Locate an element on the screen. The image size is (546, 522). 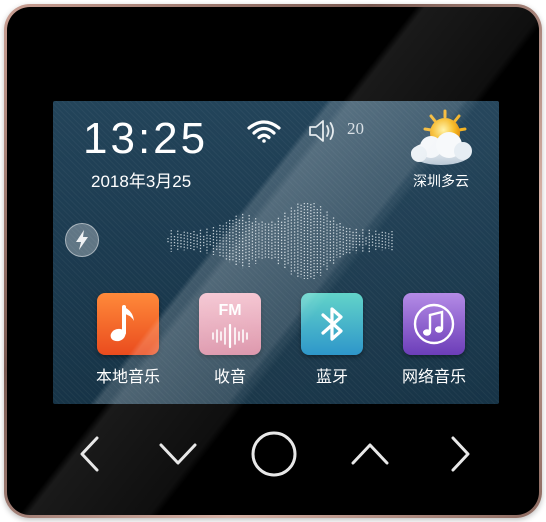
lightning-icon is located at coordinates (82, 240).